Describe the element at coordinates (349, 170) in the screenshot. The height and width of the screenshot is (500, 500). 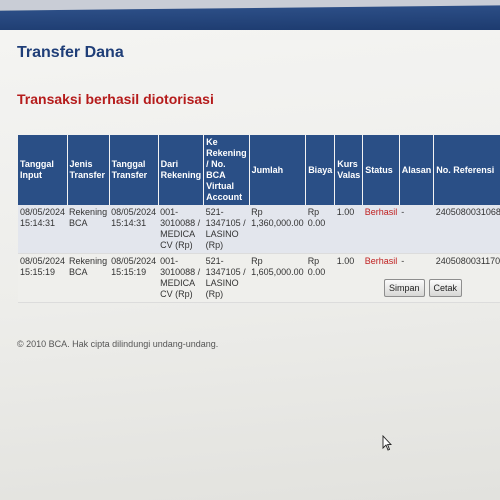
I see `header-kurs-valas: Kurs Valas` at that location.